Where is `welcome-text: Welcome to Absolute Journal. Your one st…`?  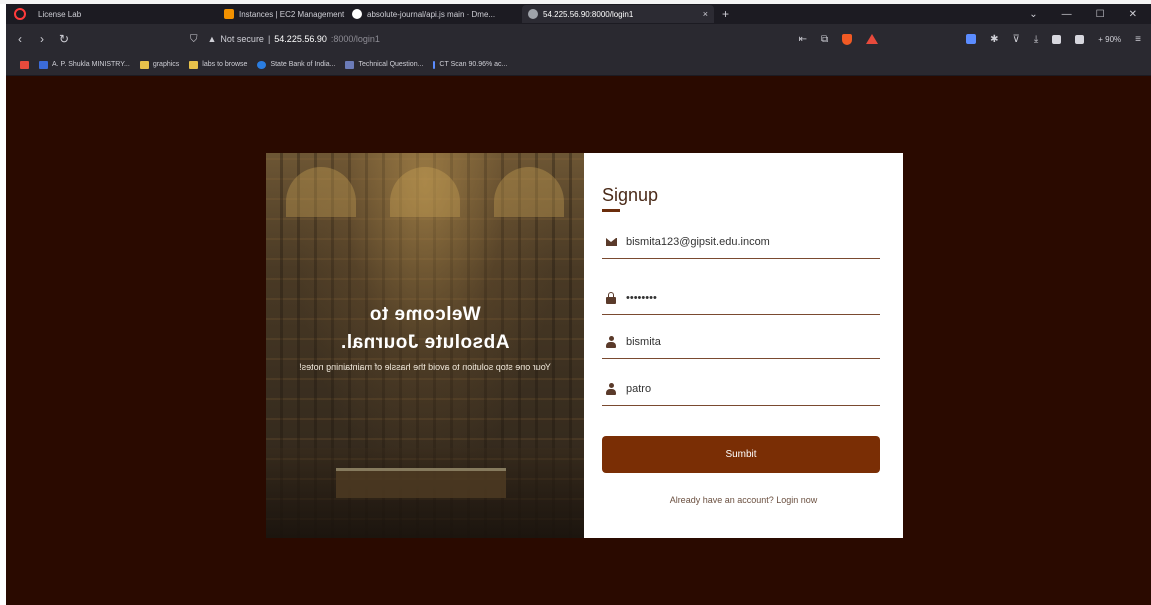 welcome-text: Welcome to Absolute Journal. Your one st… is located at coordinates (425, 337).